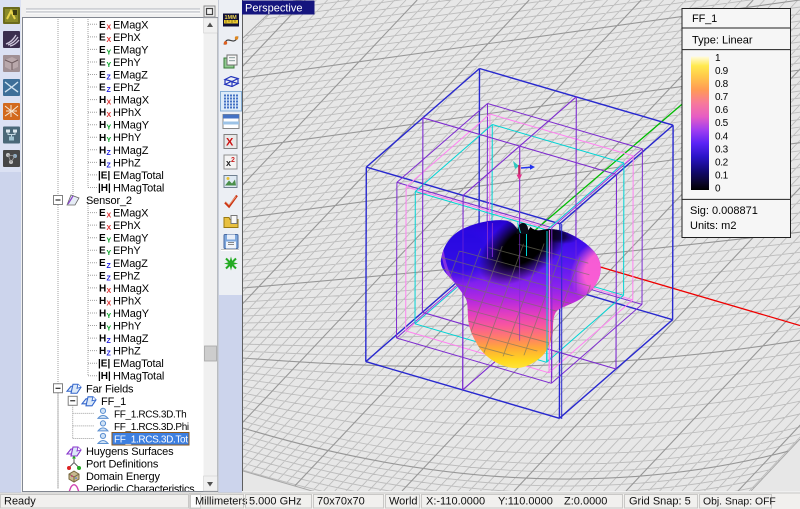 The image size is (800, 509). What do you see at coordinates (151, 427) in the screenshot?
I see `svg-text: FF_1.RCS.3D.Phi` at bounding box center [151, 427].